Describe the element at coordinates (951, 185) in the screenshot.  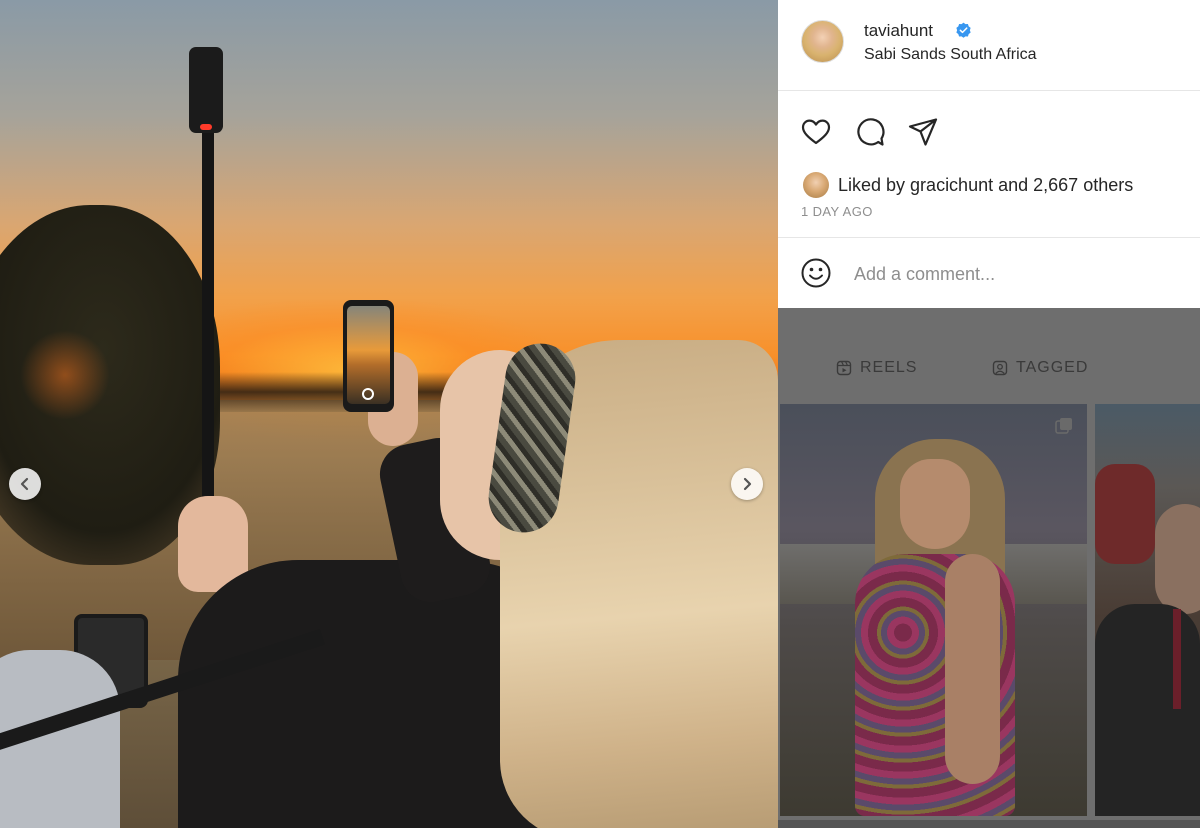
I see `liker-username: gracichunt` at that location.